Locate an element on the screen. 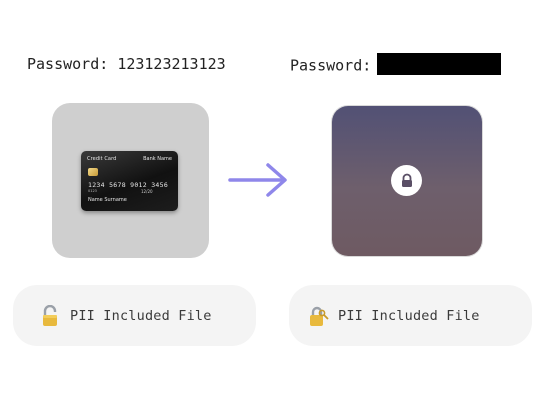 This screenshot has height=411, width=549. lock-icon is located at coordinates (406, 180).